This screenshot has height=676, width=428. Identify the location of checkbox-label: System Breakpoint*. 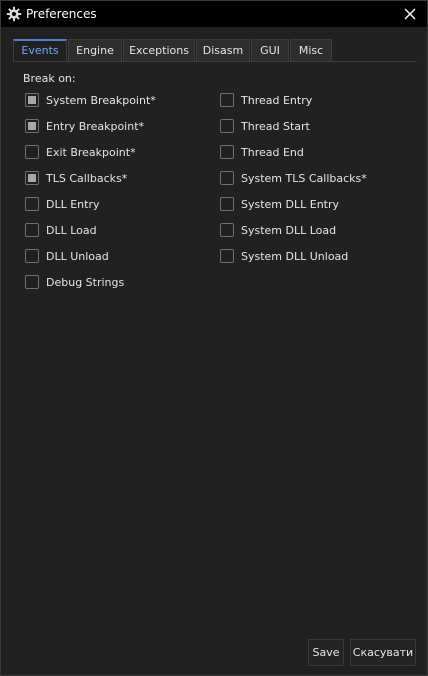
(101, 100).